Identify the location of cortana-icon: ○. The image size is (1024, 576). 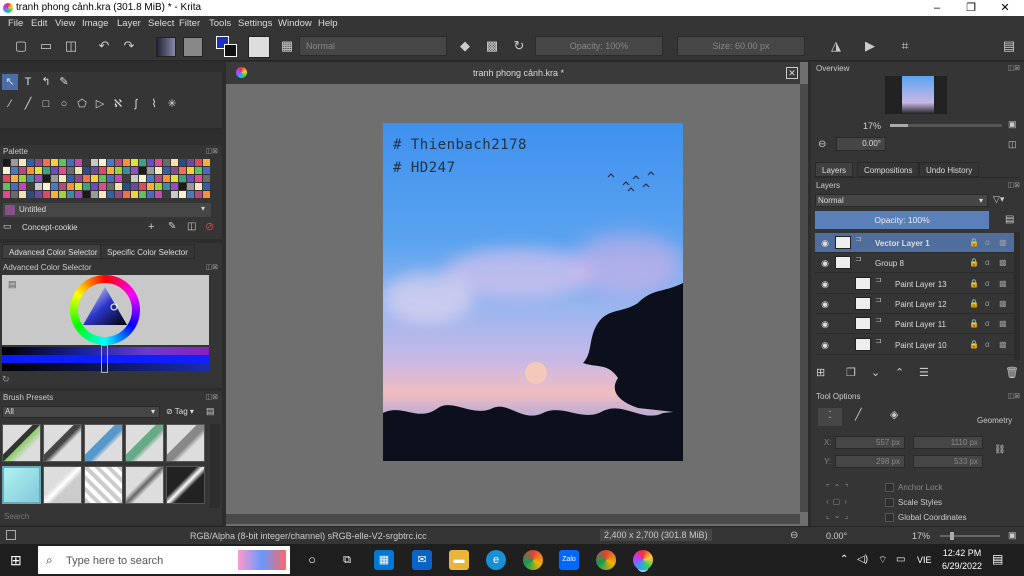
(312, 560).